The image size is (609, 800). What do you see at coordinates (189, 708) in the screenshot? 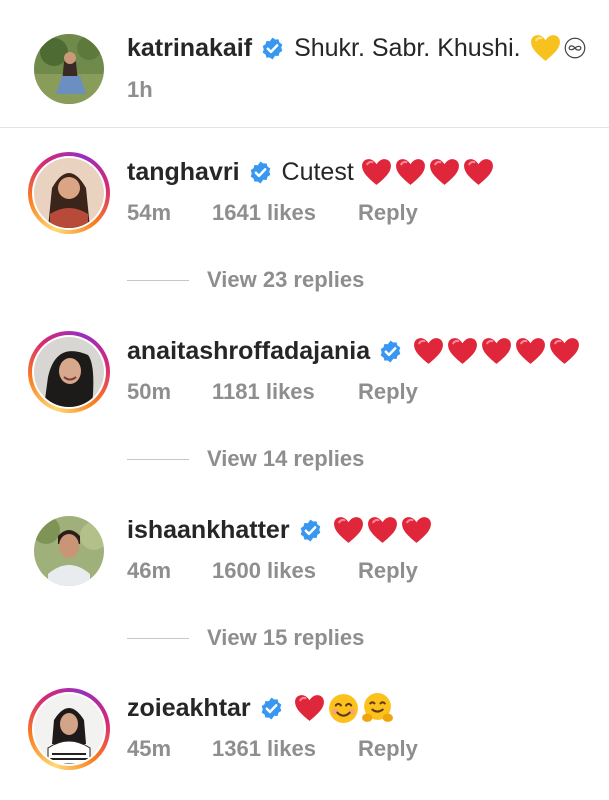
I see `comment-username: zoieakhtar` at bounding box center [189, 708].